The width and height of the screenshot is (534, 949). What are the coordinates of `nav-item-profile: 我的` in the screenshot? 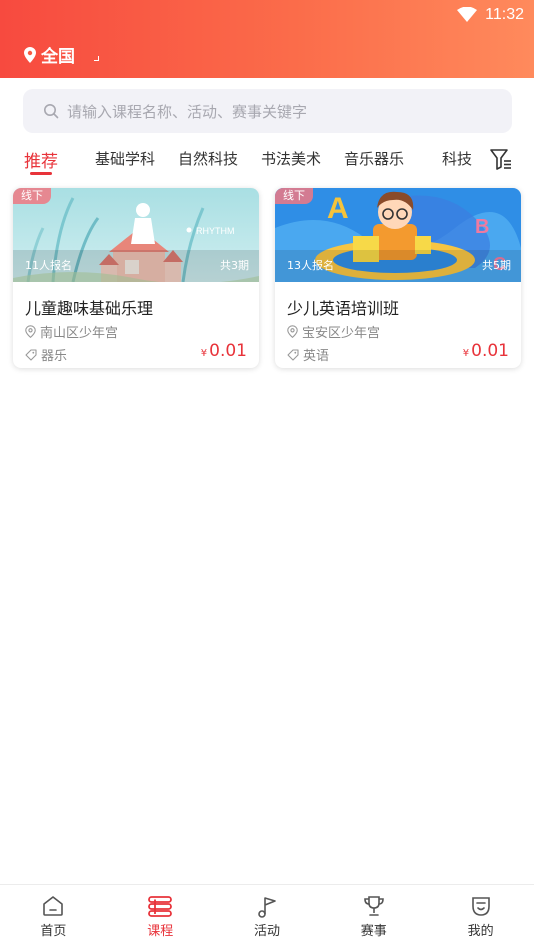 It's located at (480, 917).